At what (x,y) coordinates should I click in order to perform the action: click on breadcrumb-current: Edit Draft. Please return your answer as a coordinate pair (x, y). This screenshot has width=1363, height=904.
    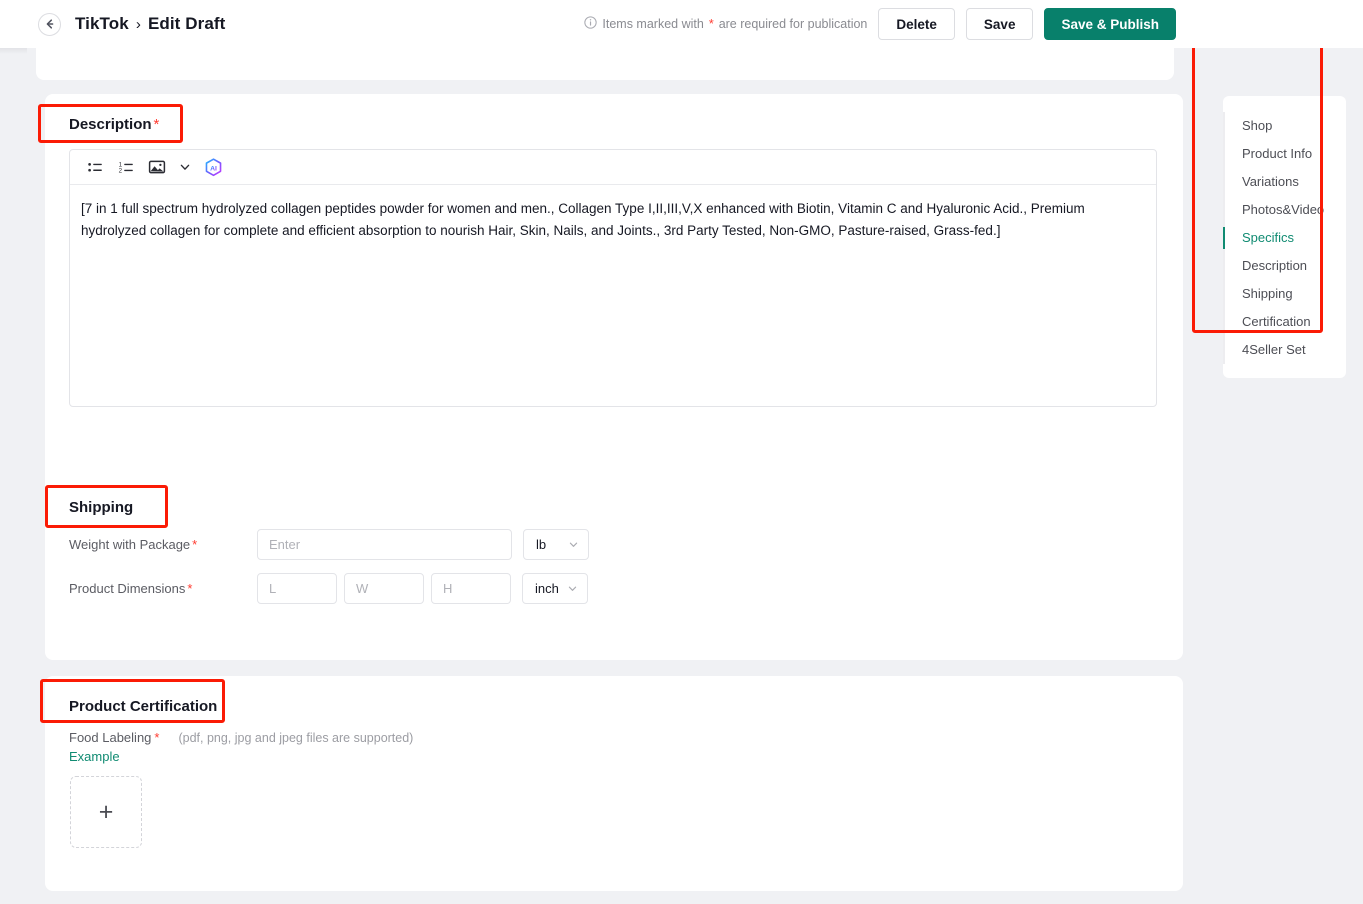
    Looking at the image, I should click on (186, 23).